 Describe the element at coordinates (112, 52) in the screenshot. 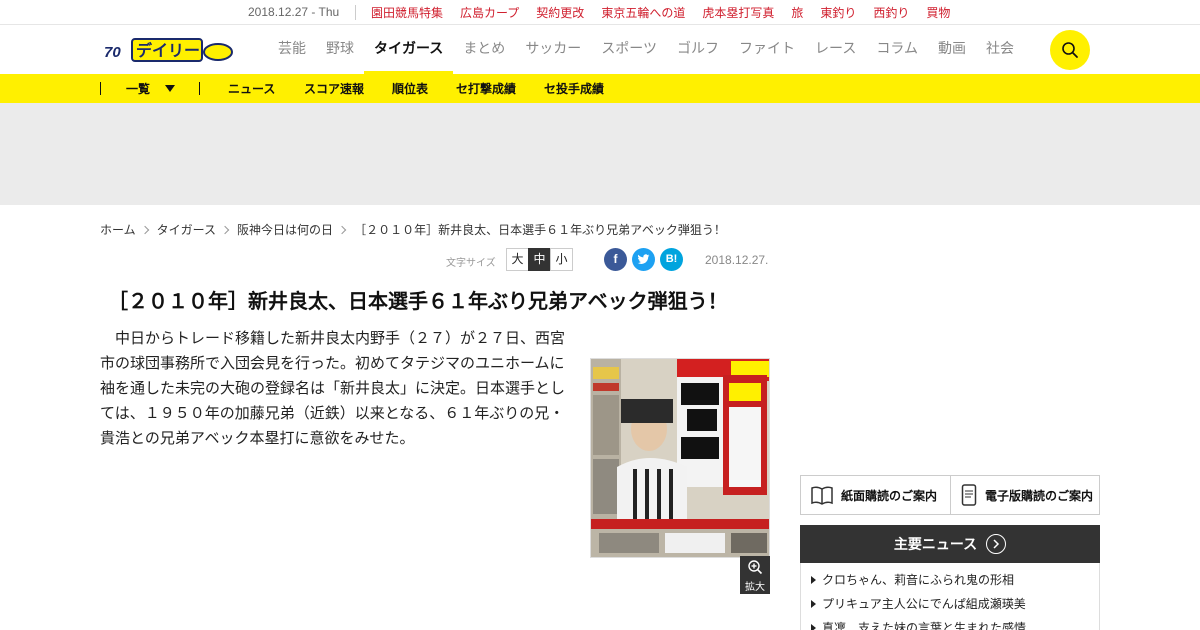

I see `svg-text: 70` at that location.